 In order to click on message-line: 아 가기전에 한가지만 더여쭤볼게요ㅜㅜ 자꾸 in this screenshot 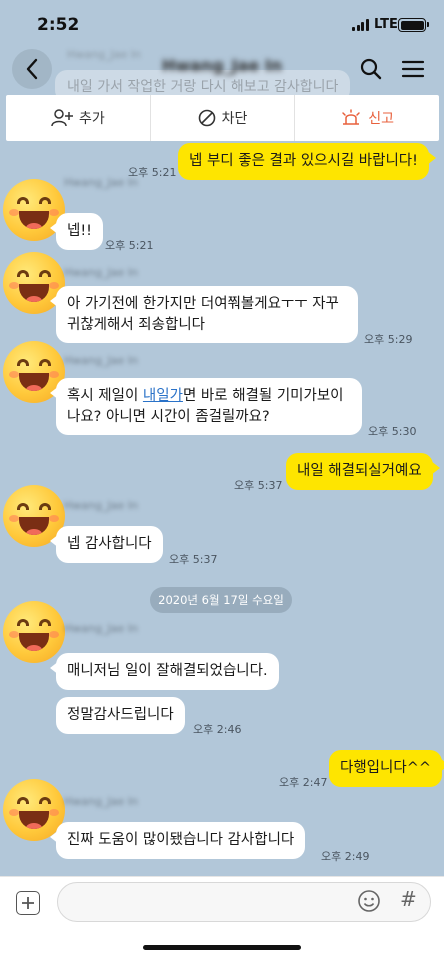, I will do `click(203, 304)`.